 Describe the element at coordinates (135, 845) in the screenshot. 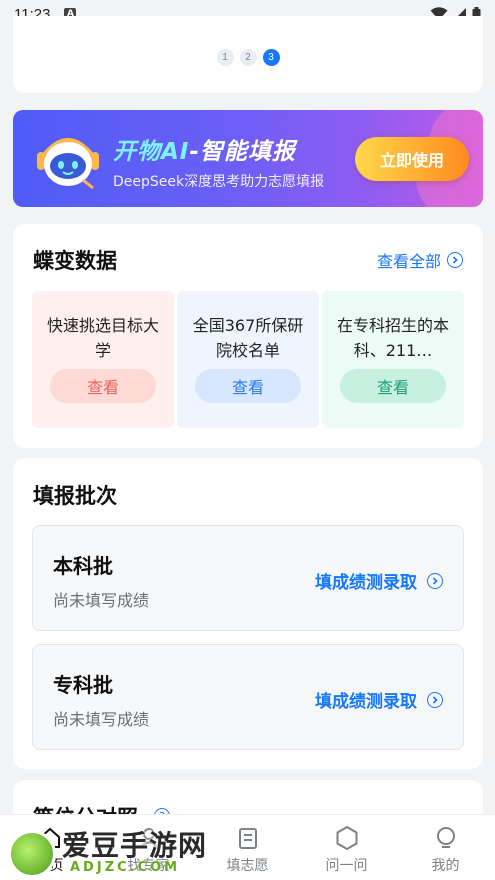

I see `watermark-text: 爱豆手游网` at that location.